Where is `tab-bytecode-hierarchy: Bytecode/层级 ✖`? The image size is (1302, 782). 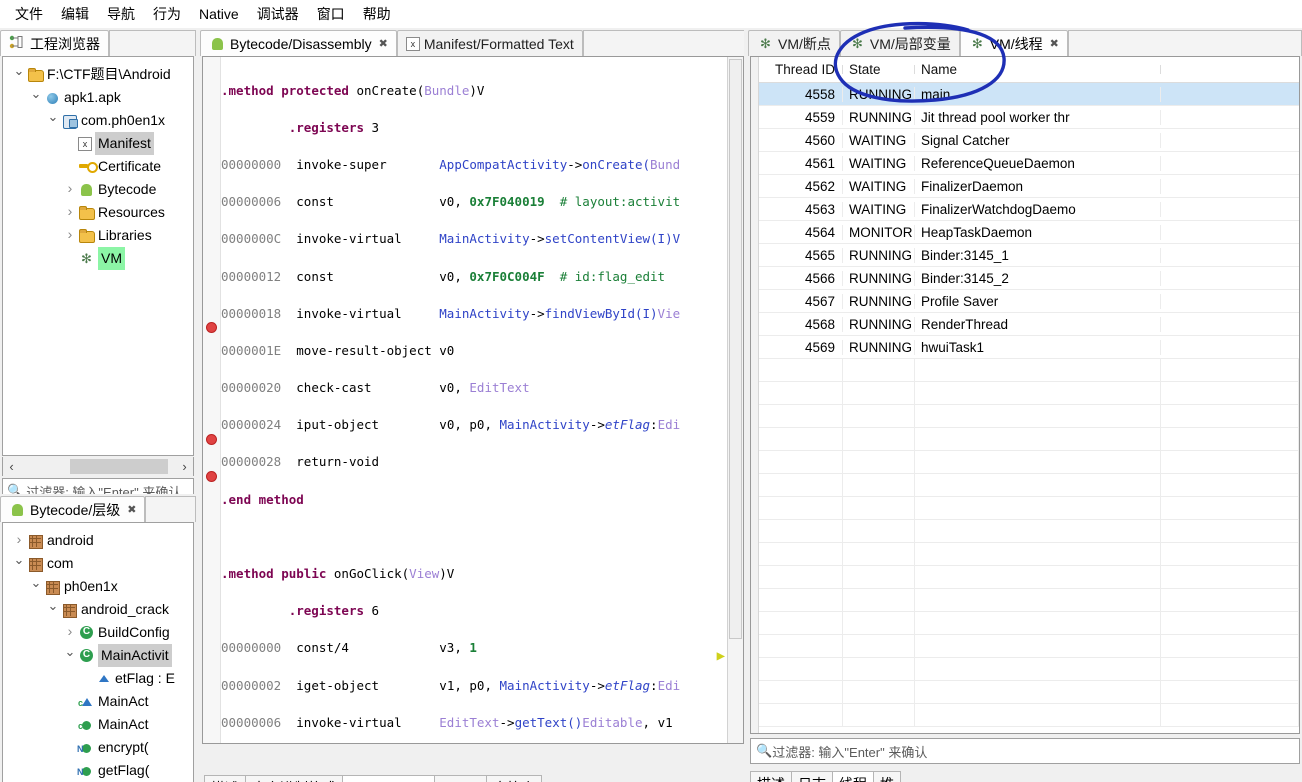 tab-bytecode-hierarchy: Bytecode/层级 ✖ is located at coordinates (73, 509).